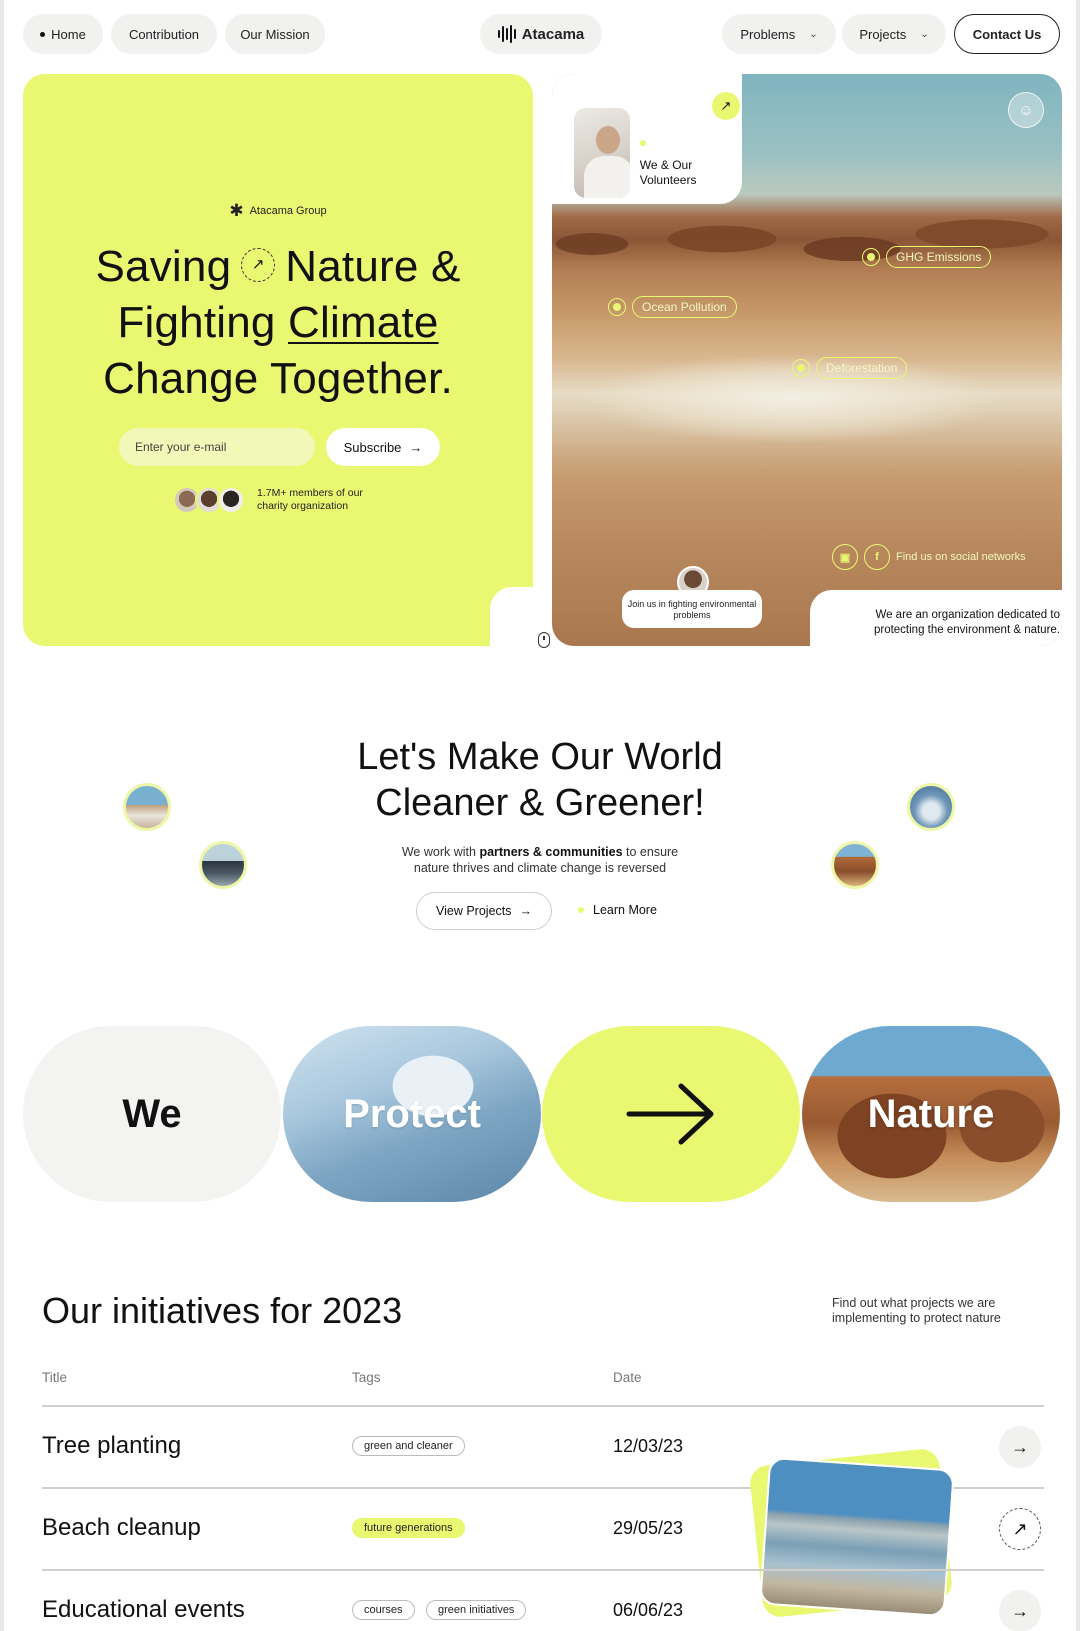 This screenshot has height=1631, width=1080. What do you see at coordinates (373, 266) in the screenshot?
I see `hero-title-word: Nature &` at bounding box center [373, 266].